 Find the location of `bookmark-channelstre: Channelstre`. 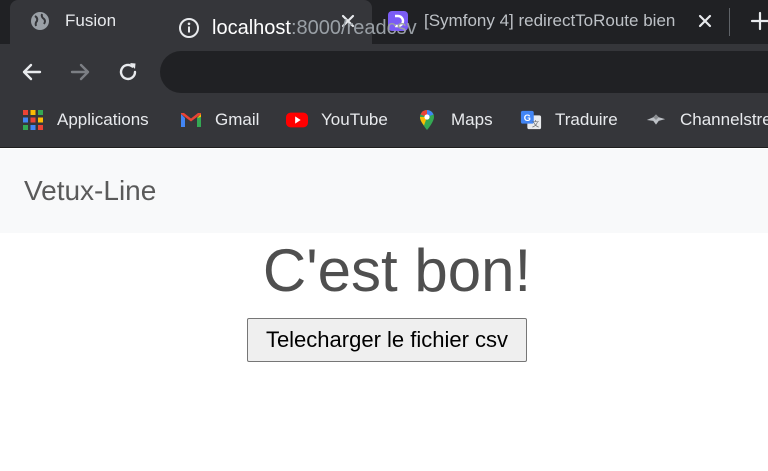

bookmark-channelstre: Channelstre is located at coordinates (706, 120).